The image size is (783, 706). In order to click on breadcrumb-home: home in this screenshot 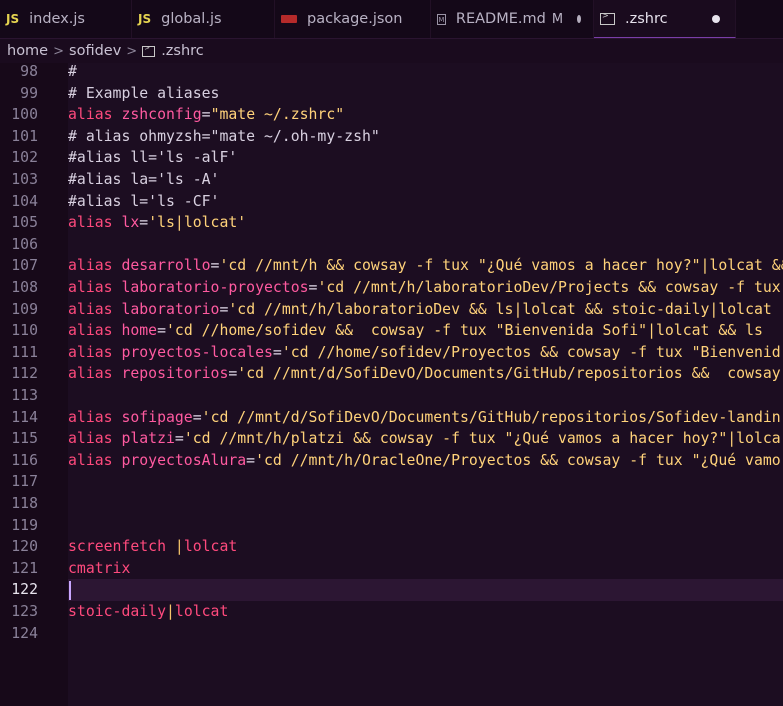, I will do `click(27, 51)`.